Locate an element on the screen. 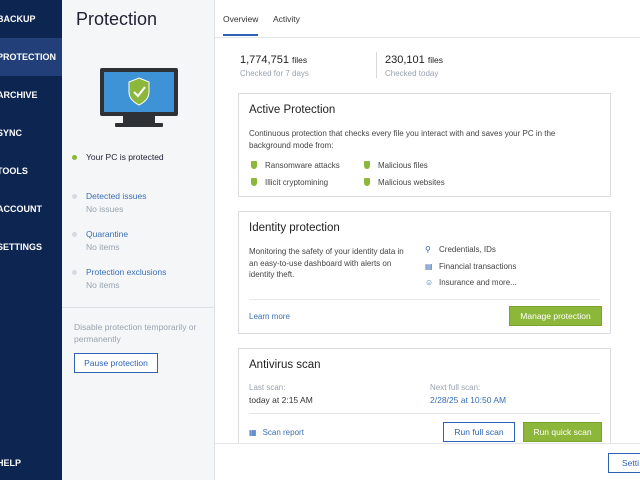  card-title: Active Protection is located at coordinates (292, 110).